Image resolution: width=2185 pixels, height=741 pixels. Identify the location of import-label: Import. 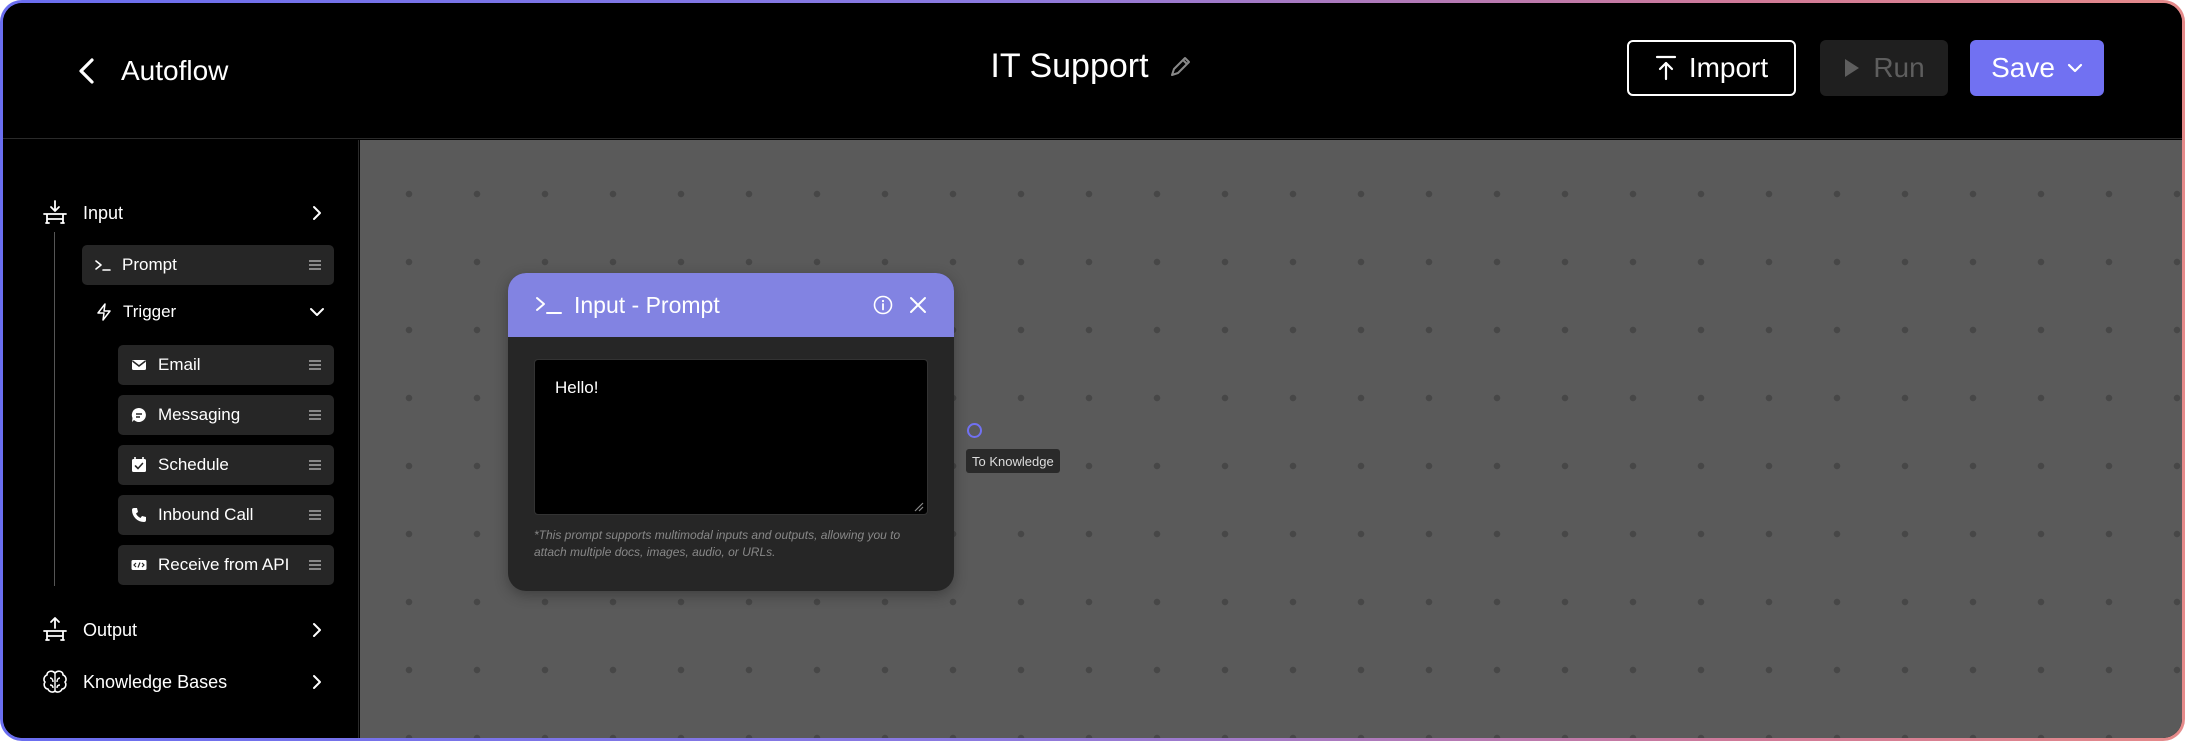
(1728, 67).